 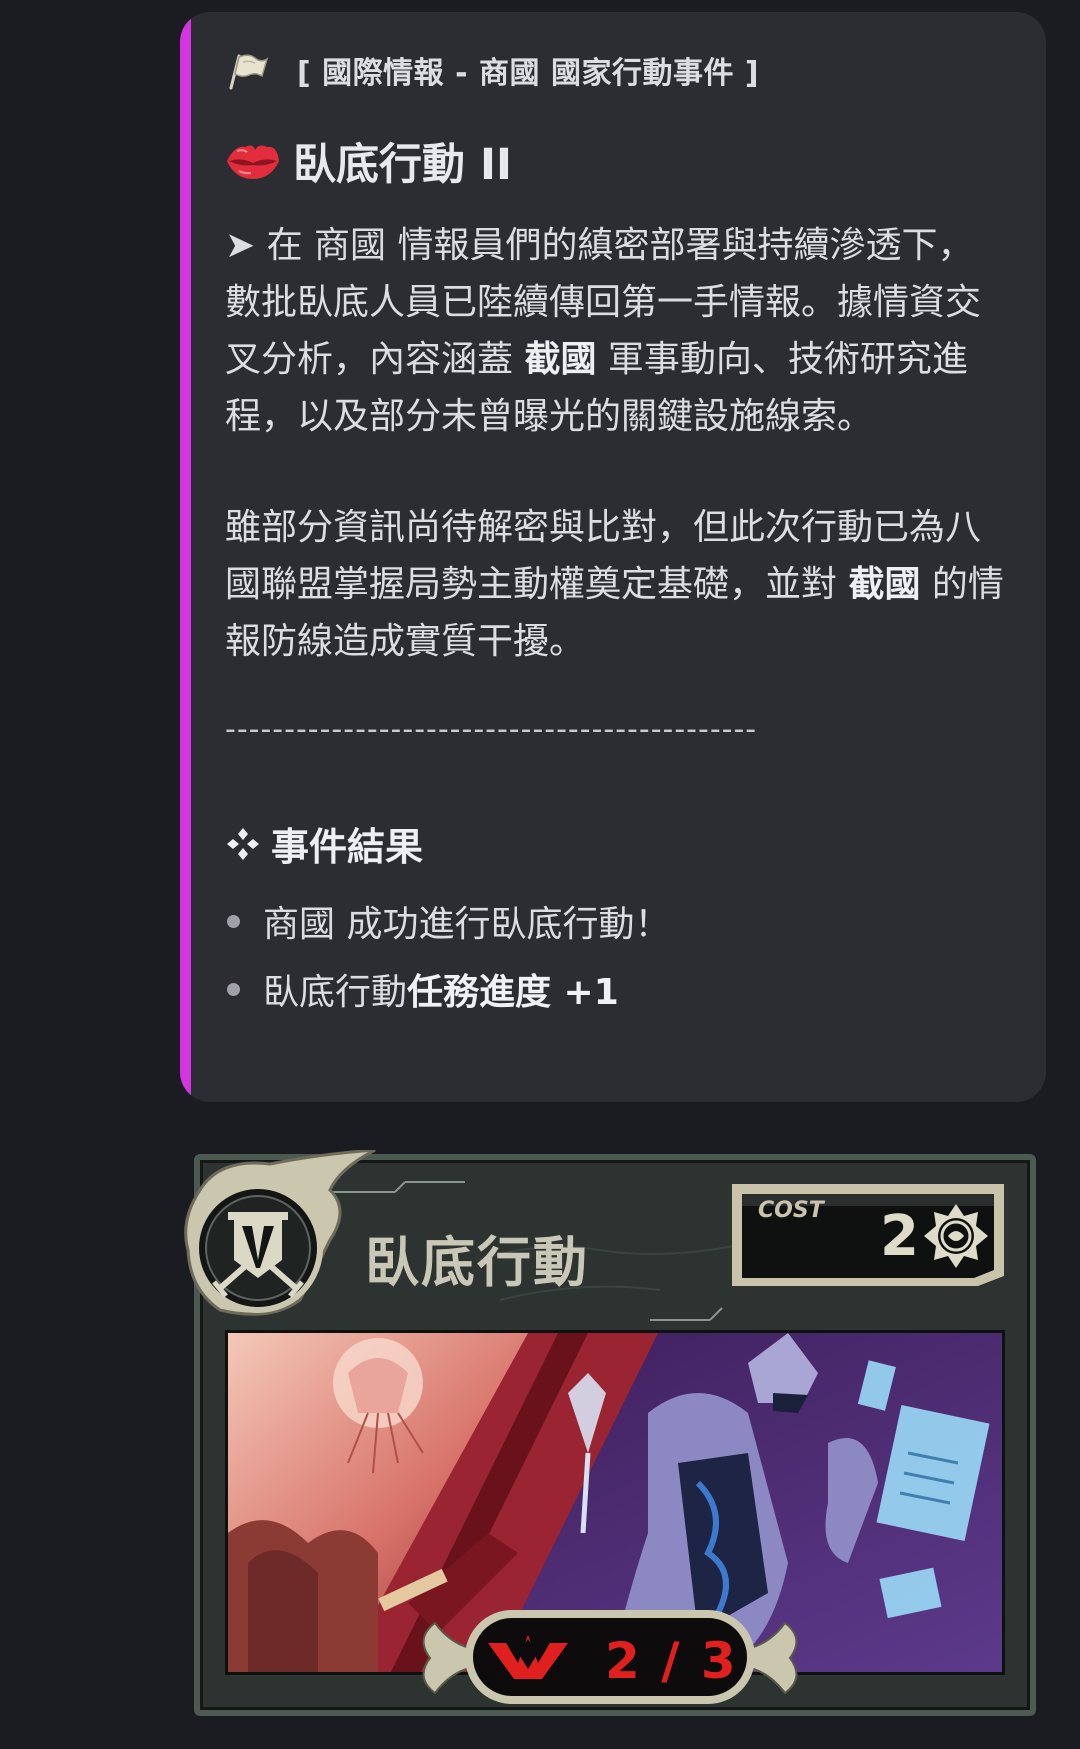 What do you see at coordinates (868, 1235) in the screenshot?
I see `cost-panel` at bounding box center [868, 1235].